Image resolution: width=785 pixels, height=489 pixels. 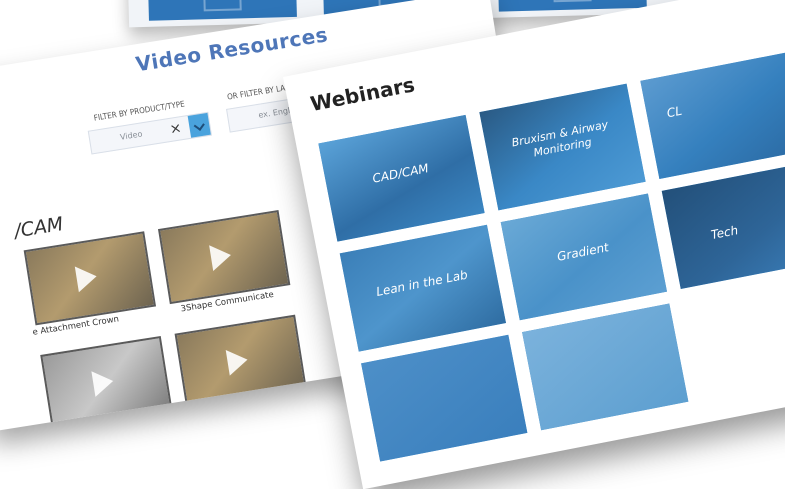 I want to click on top-tile, so click(x=222, y=10).